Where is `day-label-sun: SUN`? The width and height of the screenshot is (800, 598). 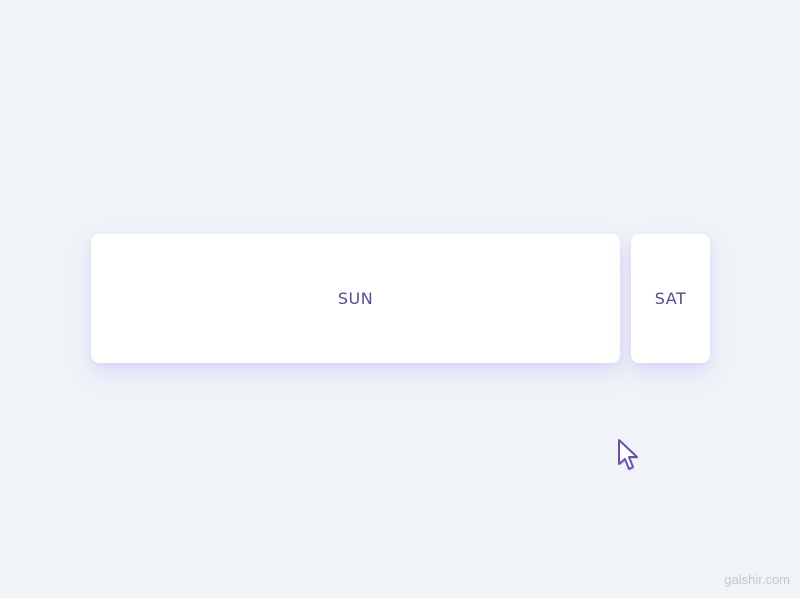
day-label-sun: SUN is located at coordinates (355, 298).